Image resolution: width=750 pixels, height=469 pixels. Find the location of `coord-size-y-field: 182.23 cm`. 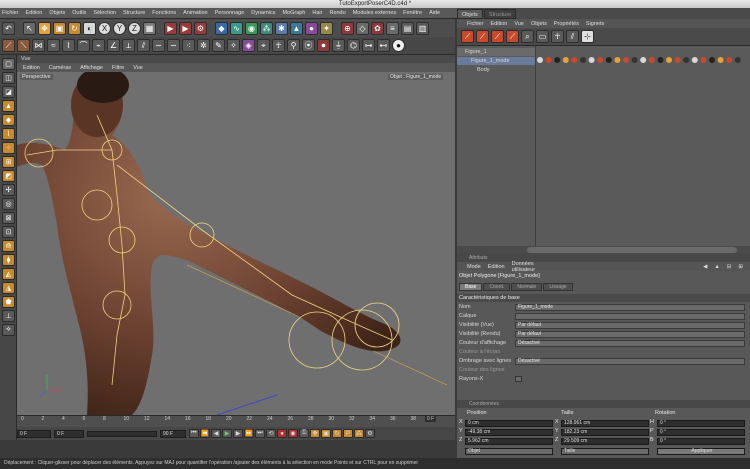

coord-size-y-field: 182.23 cm is located at coordinates (605, 432).